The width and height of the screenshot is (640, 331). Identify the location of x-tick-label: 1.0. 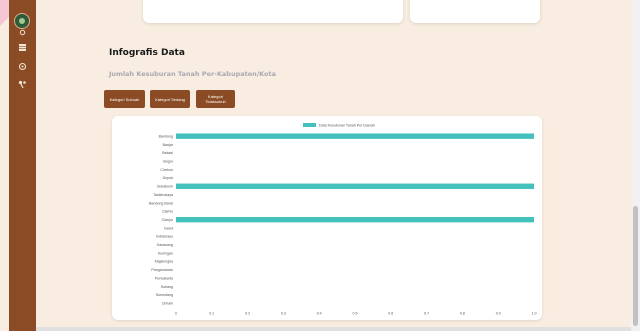
(534, 313).